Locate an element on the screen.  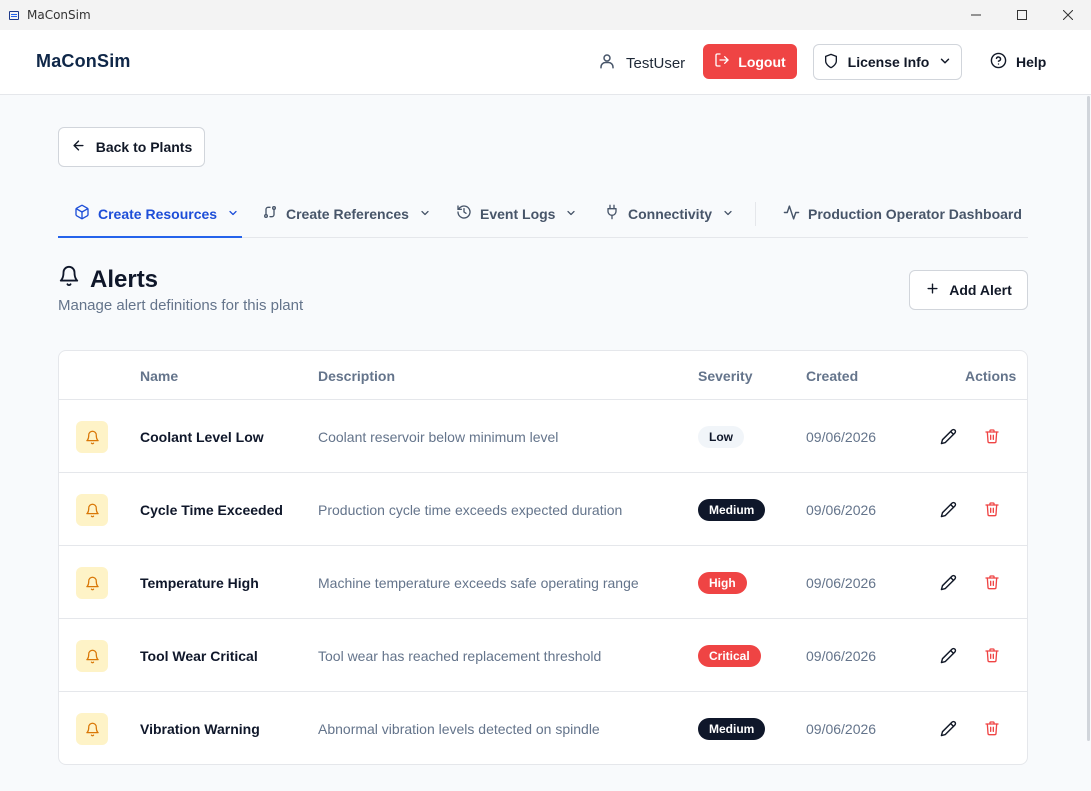
minimize-button is located at coordinates (976, 15).